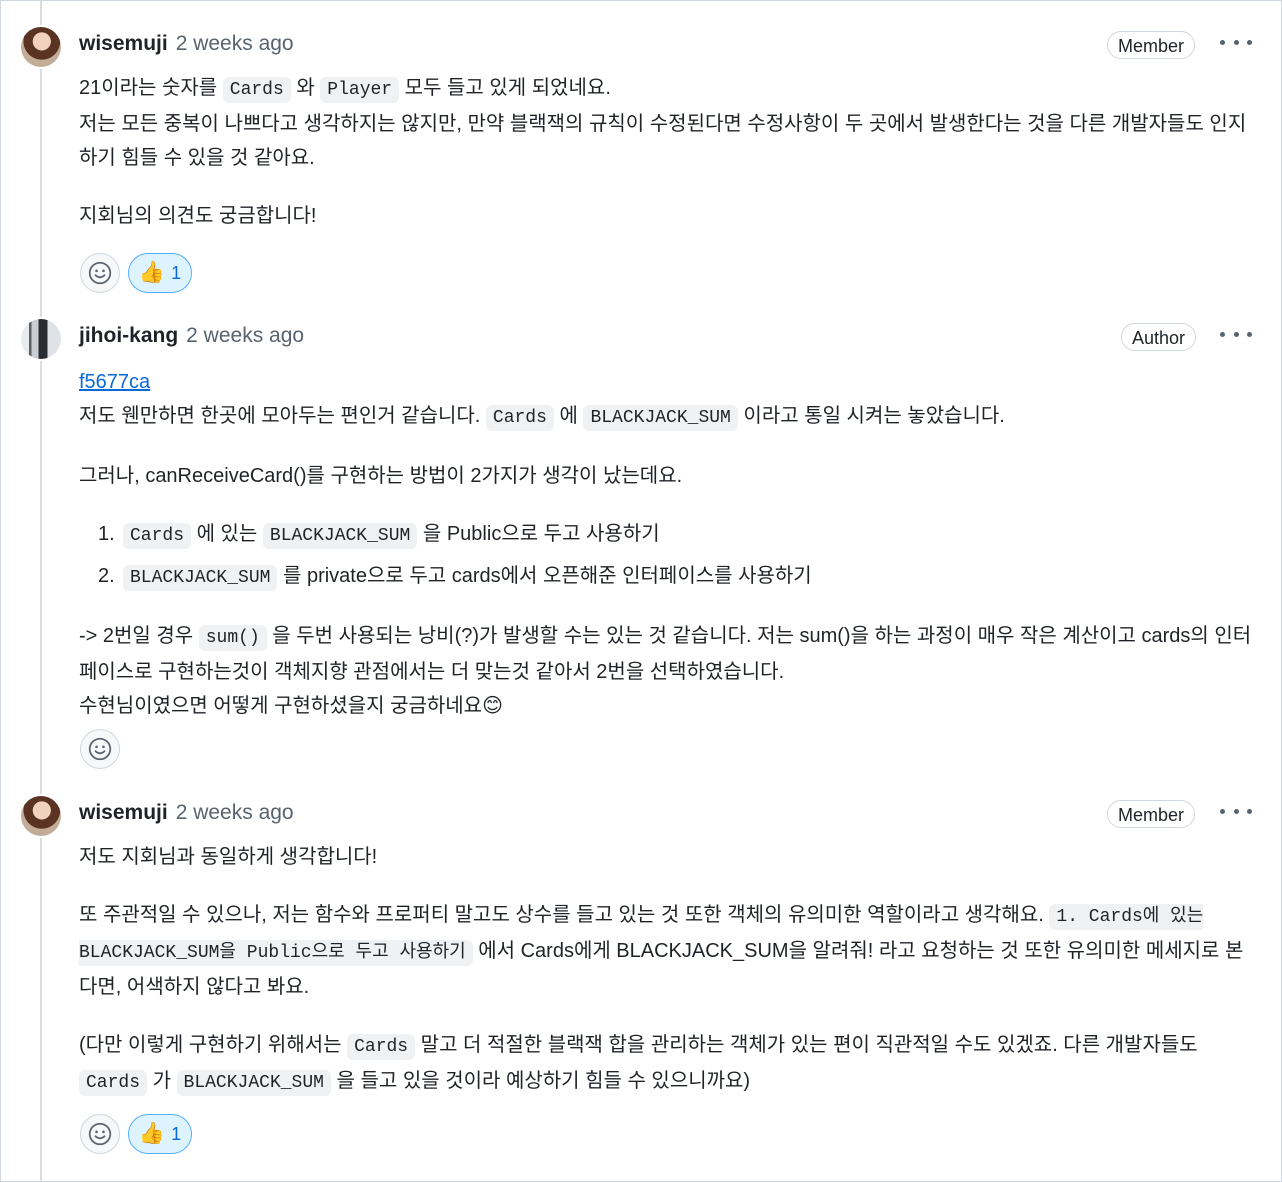 The image size is (1282, 1182). I want to click on paragraph: 지회님의 의견도 궁금합니다!, so click(198, 216).